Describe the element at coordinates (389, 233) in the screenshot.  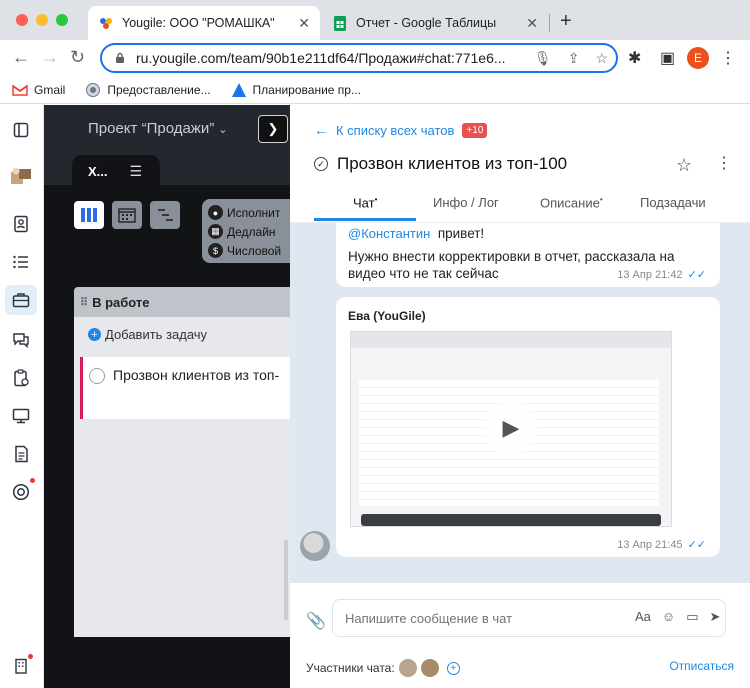
I see `user-mention: @Константин` at that location.